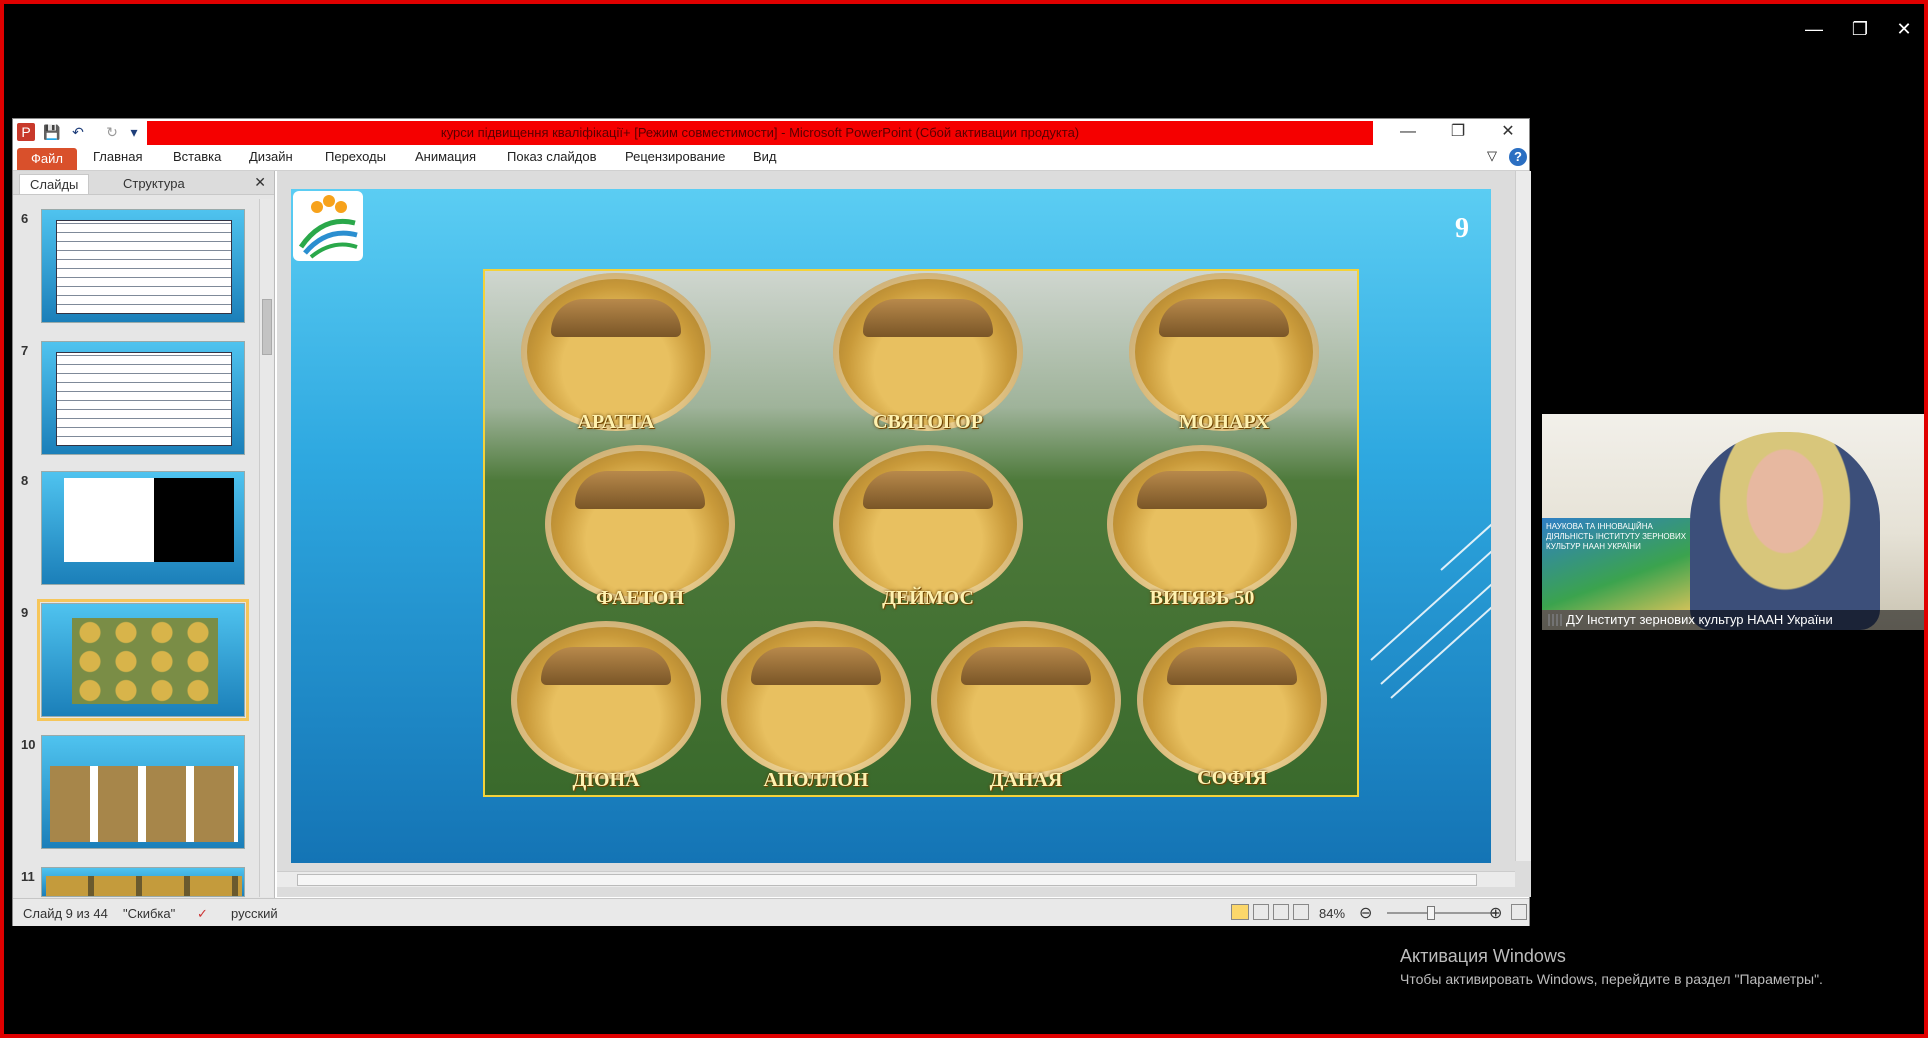 The width and height of the screenshot is (1928, 1038). What do you see at coordinates (112, 132) in the screenshot?
I see `redo-icon: ↻` at bounding box center [112, 132].